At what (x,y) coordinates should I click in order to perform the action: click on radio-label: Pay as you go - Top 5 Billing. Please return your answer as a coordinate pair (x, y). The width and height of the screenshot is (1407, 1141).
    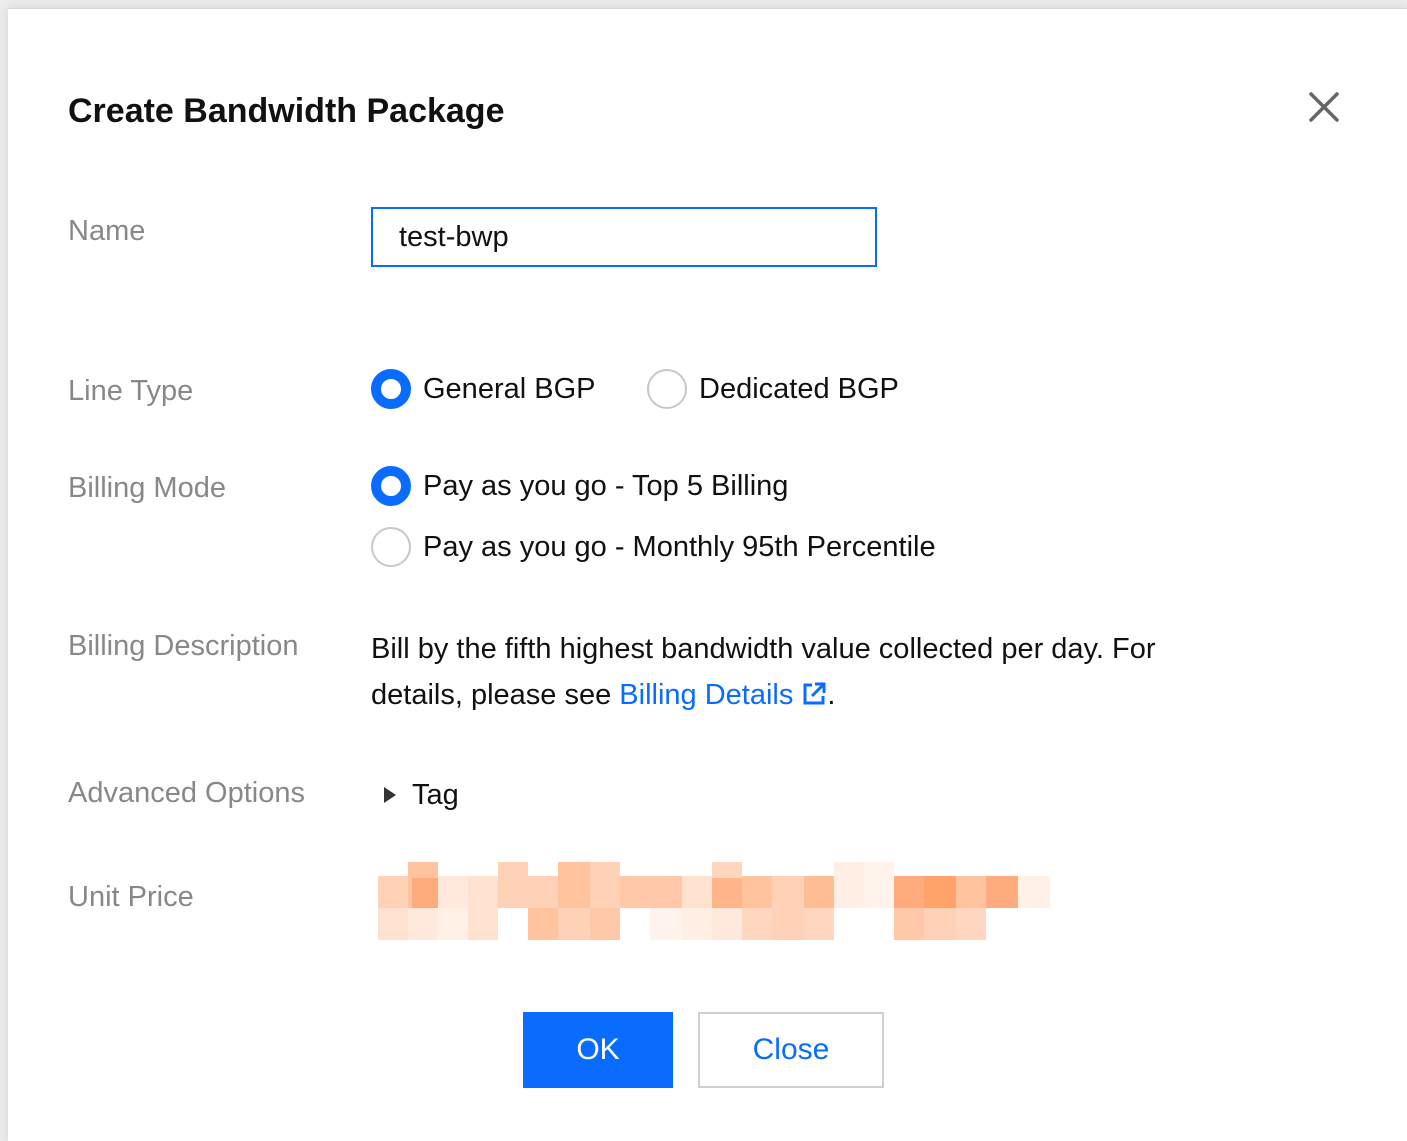
    Looking at the image, I should click on (606, 486).